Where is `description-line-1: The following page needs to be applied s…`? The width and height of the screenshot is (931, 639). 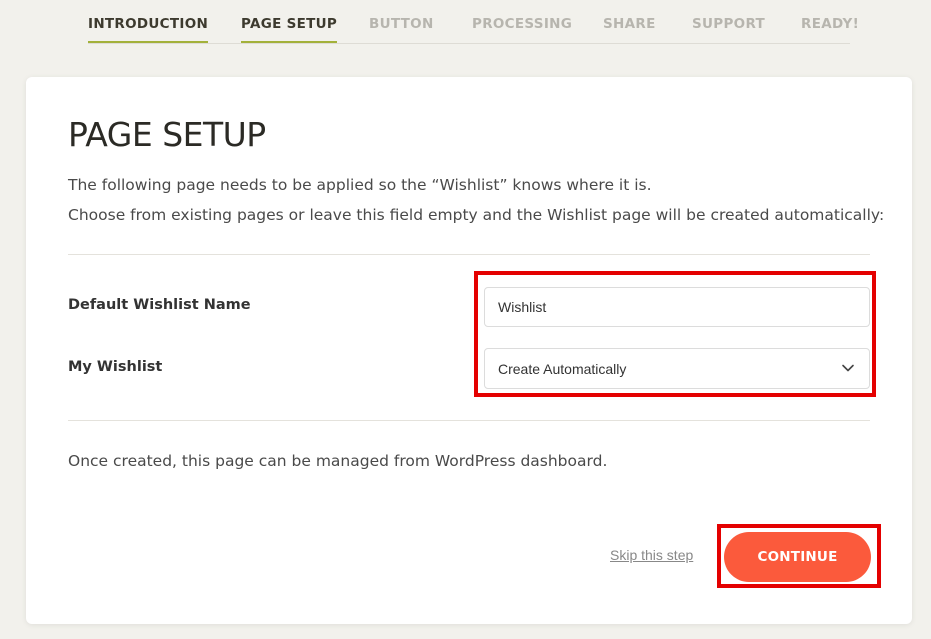
description-line-1: The following page needs to be applied s… is located at coordinates (360, 185).